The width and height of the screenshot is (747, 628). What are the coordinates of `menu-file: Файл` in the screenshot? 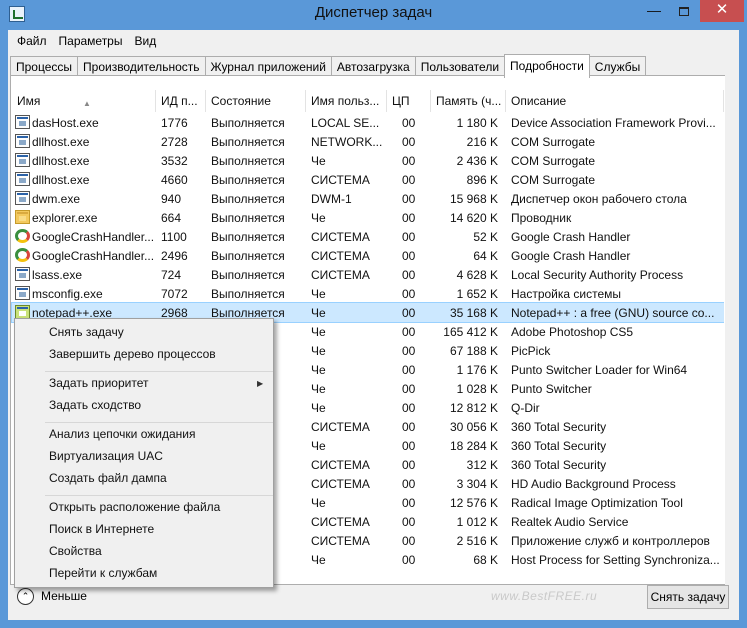 It's located at (32, 41).